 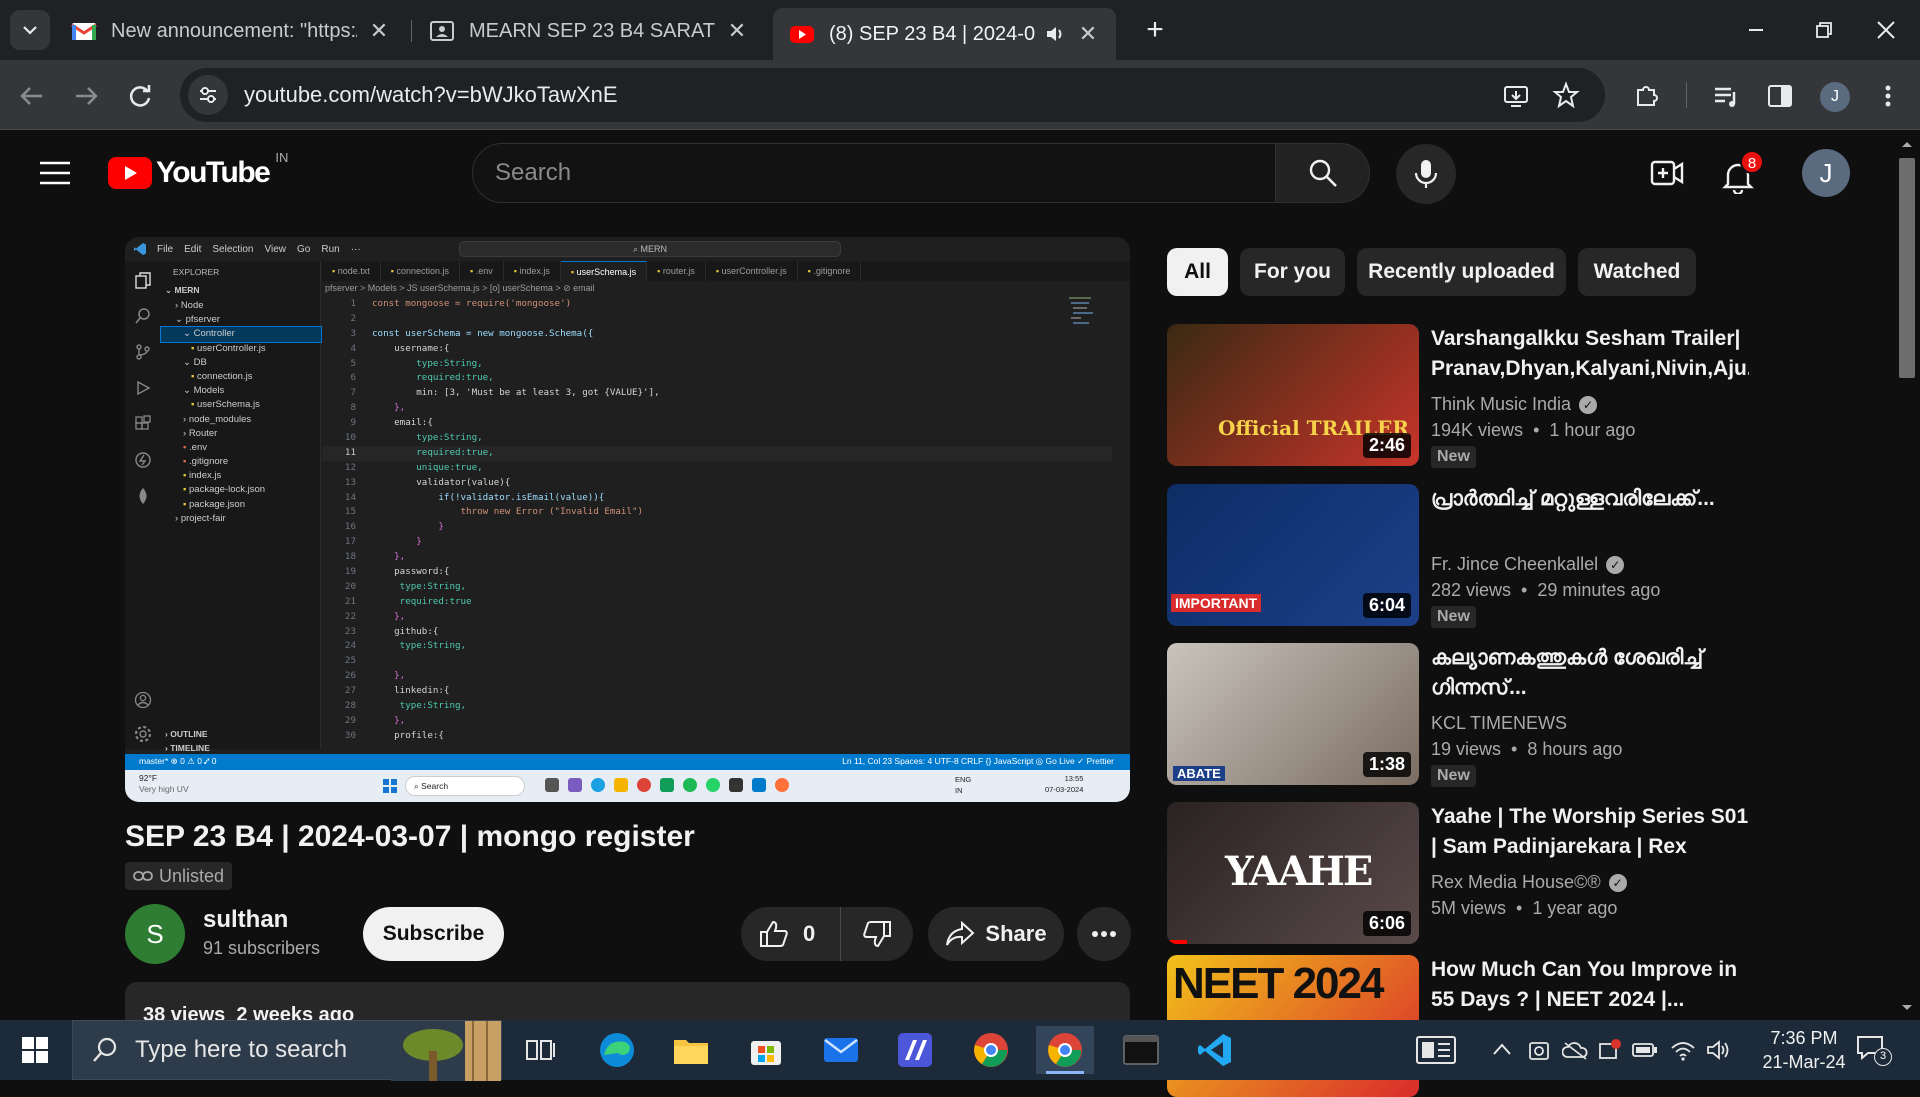 What do you see at coordinates (155, 934) in the screenshot?
I see `channel-avatar: S` at bounding box center [155, 934].